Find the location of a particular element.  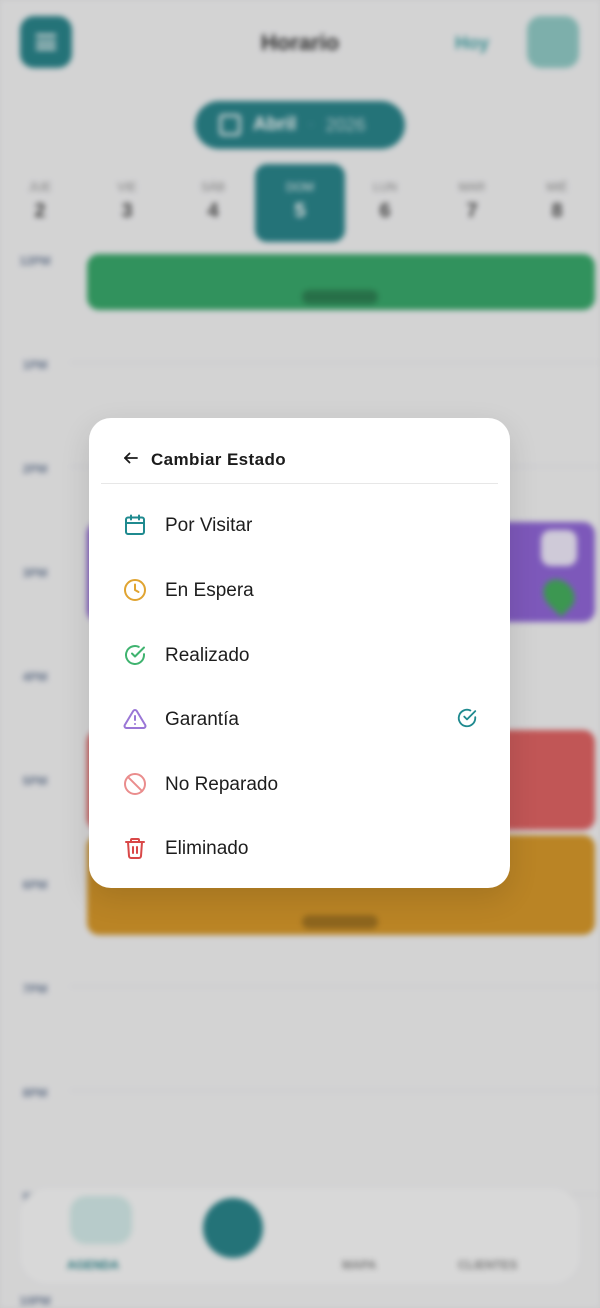

prohibited-icon is located at coordinates (135, 784).